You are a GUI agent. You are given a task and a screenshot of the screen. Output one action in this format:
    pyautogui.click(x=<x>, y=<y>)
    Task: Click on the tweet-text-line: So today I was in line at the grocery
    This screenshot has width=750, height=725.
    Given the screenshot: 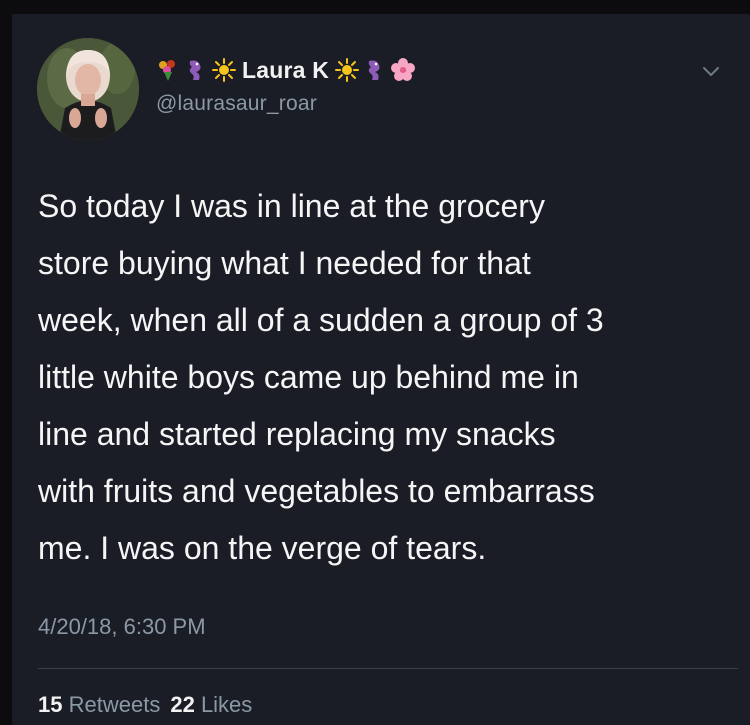 What is the action you would take?
    pyautogui.click(x=291, y=206)
    